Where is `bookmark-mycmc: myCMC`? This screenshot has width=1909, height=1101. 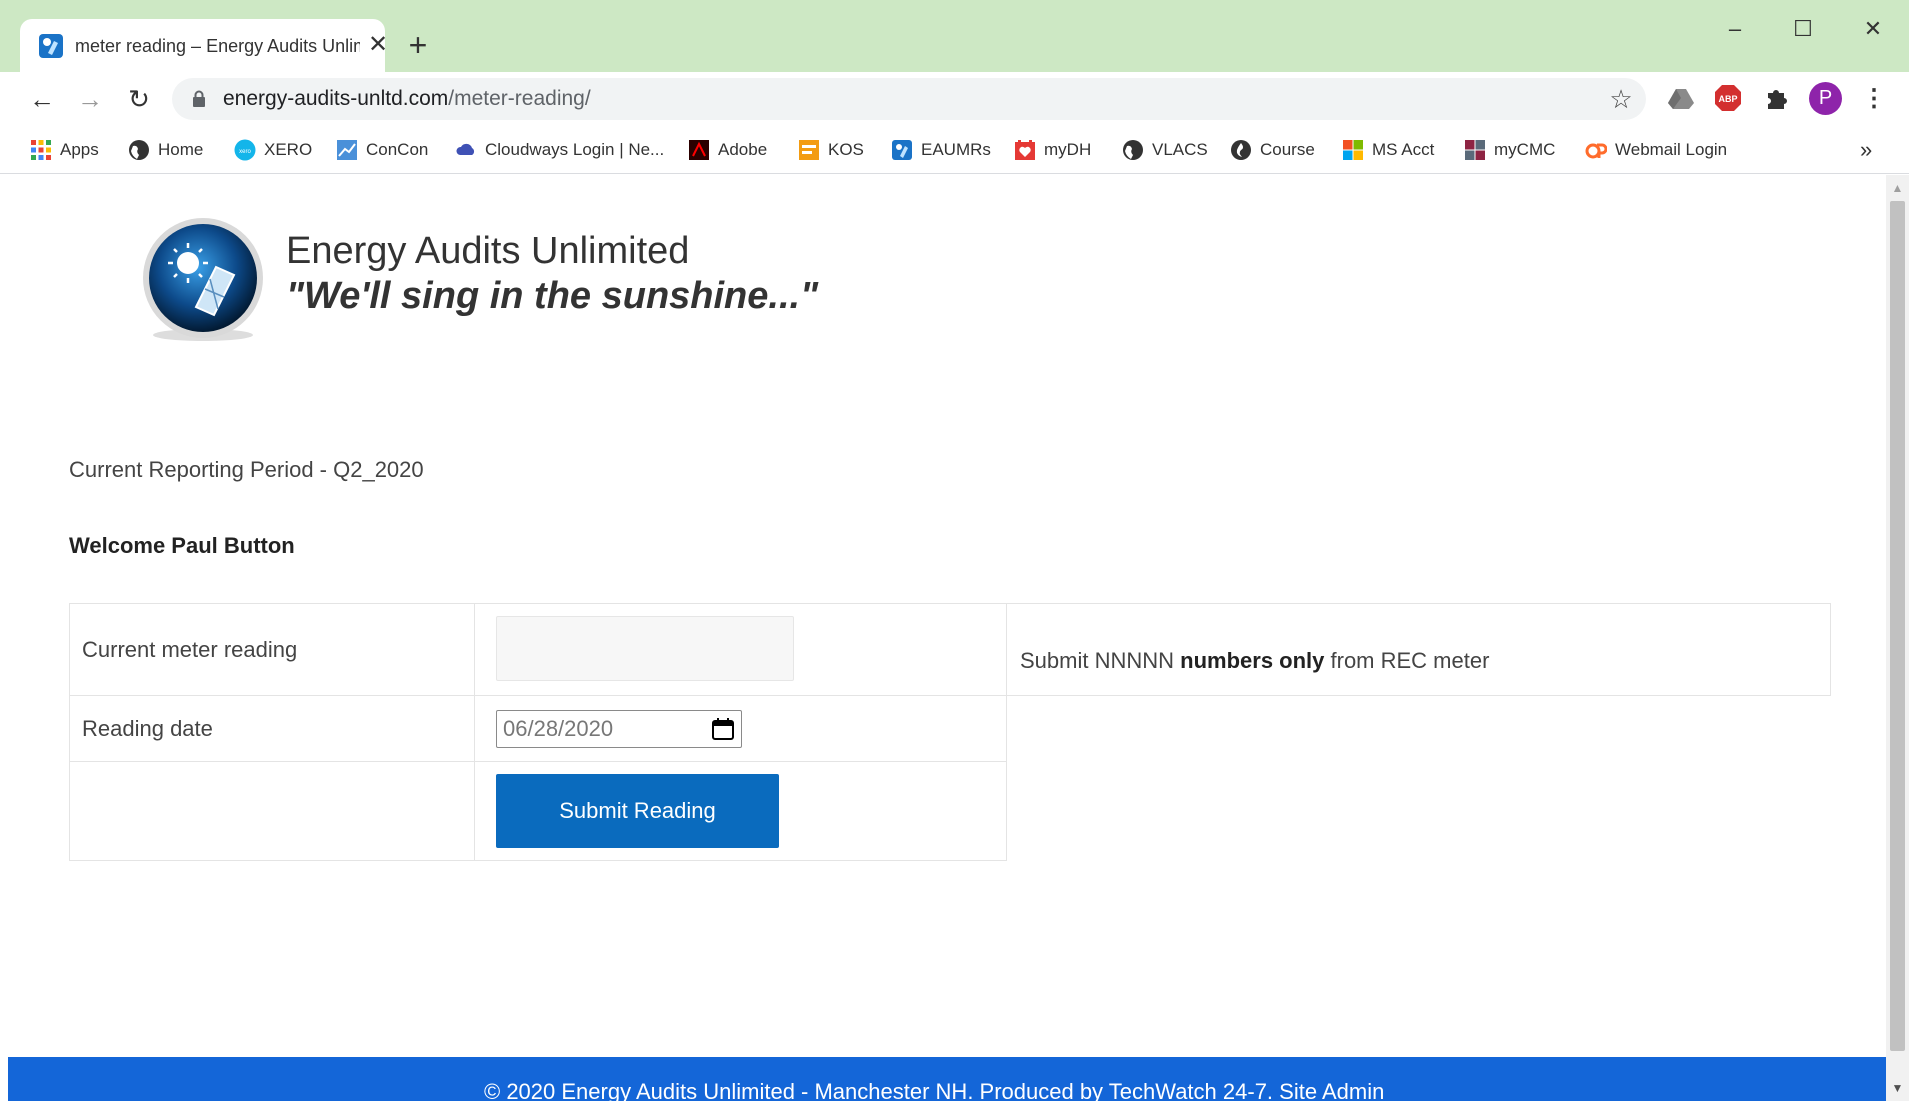 bookmark-mycmc: myCMC is located at coordinates (1509, 150).